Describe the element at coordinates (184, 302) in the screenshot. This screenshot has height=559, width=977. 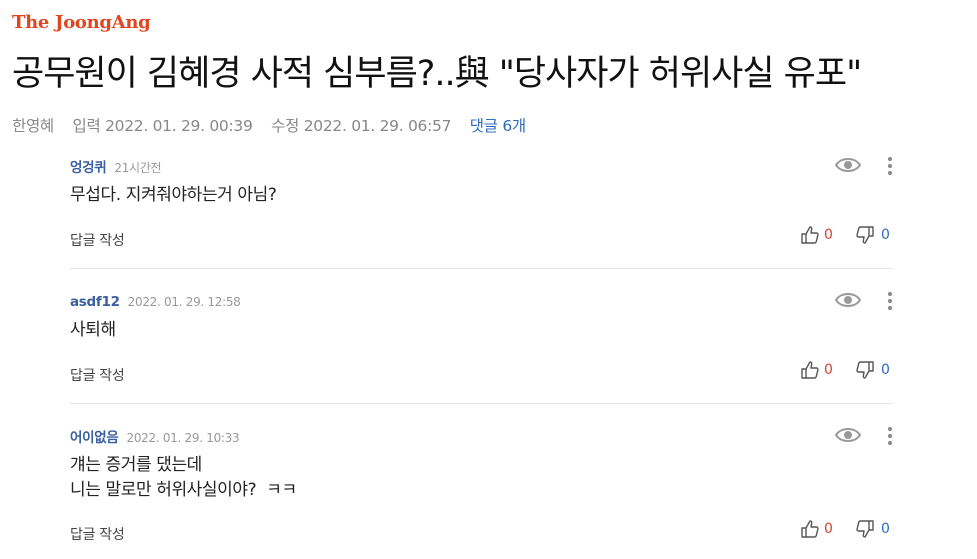
I see `comment-time: 2022. 01. 29. 12:58` at that location.